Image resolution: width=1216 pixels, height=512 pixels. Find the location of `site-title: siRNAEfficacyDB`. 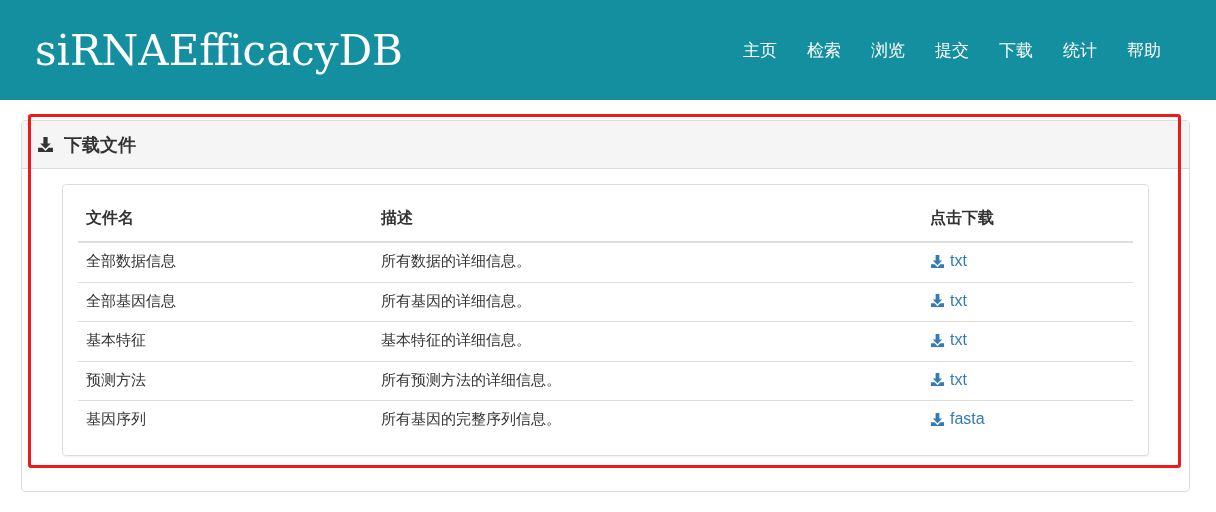

site-title: siRNAEfficacyDB is located at coordinates (219, 50).